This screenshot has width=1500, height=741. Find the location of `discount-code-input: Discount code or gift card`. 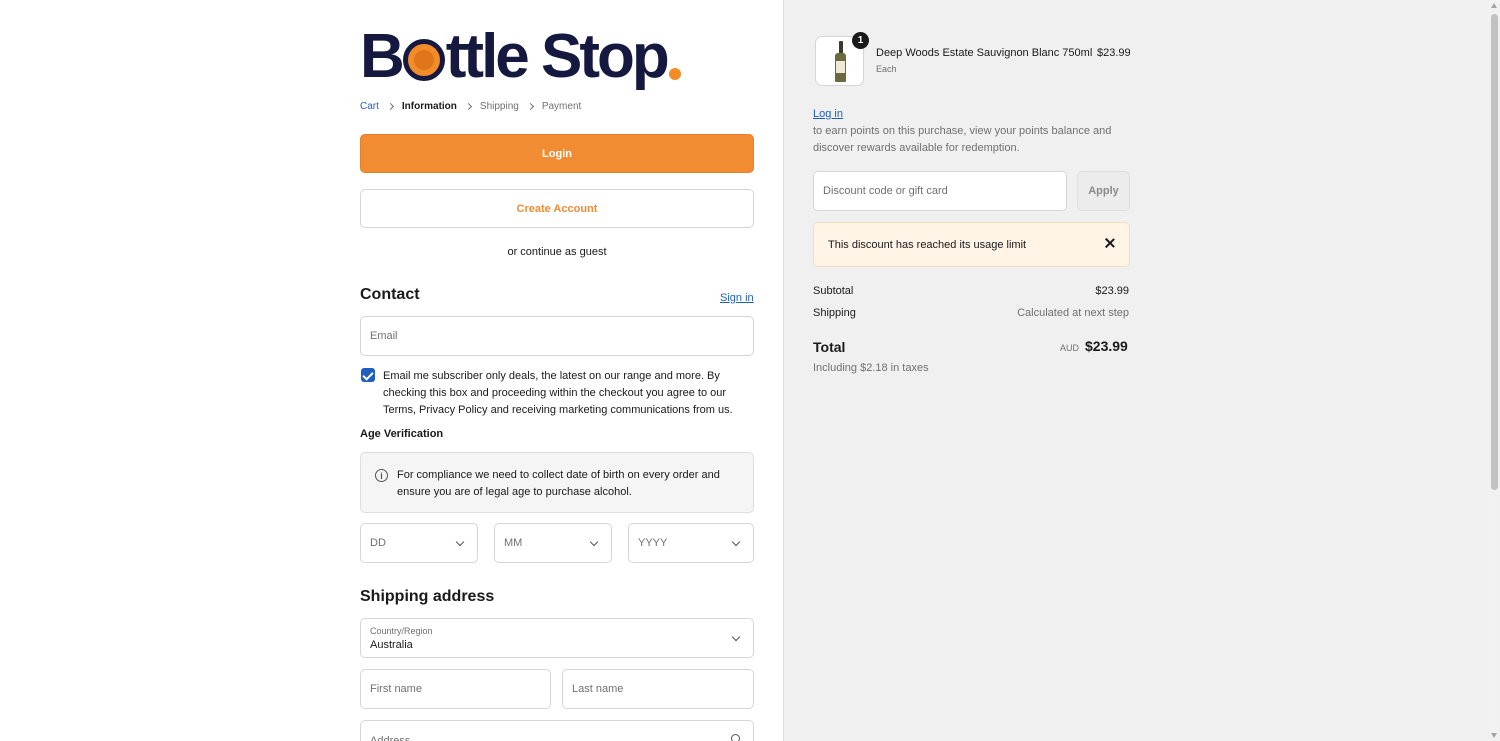

discount-code-input: Discount code or gift card is located at coordinates (940, 191).